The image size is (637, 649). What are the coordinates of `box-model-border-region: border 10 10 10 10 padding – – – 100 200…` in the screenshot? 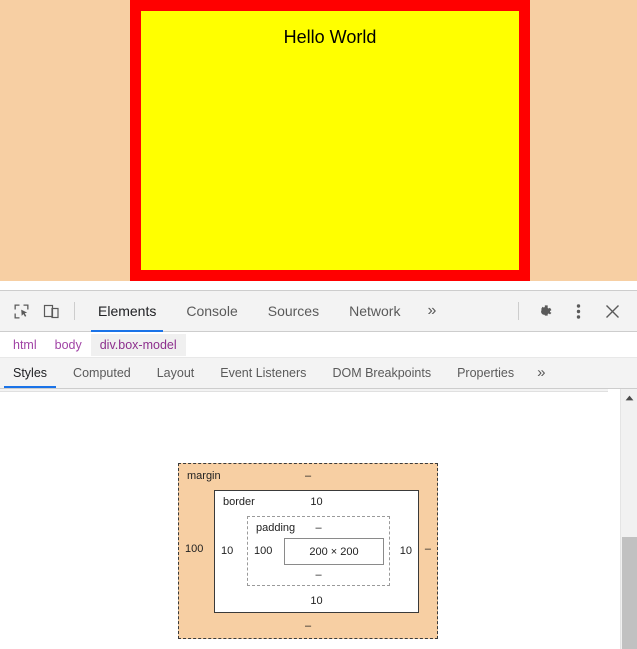 It's located at (316, 551).